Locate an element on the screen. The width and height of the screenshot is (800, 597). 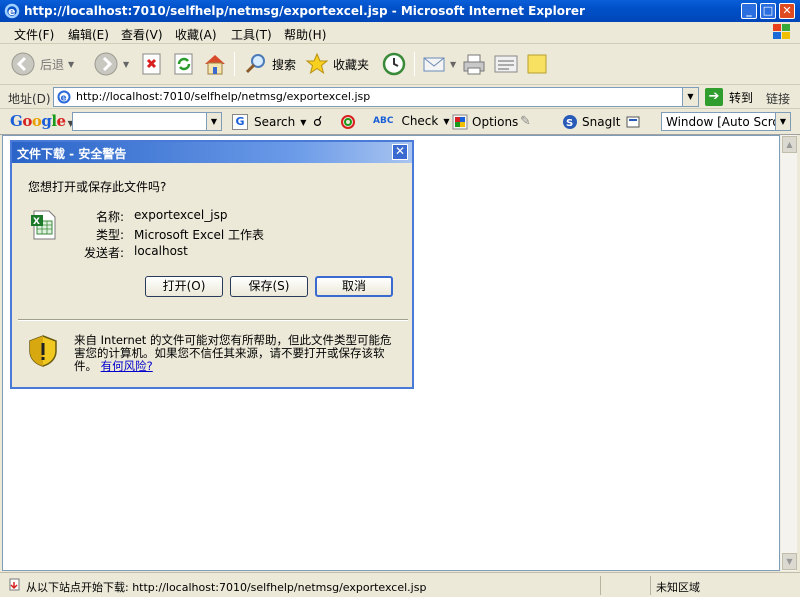
popup-blocker-button is located at coordinates (348, 122).